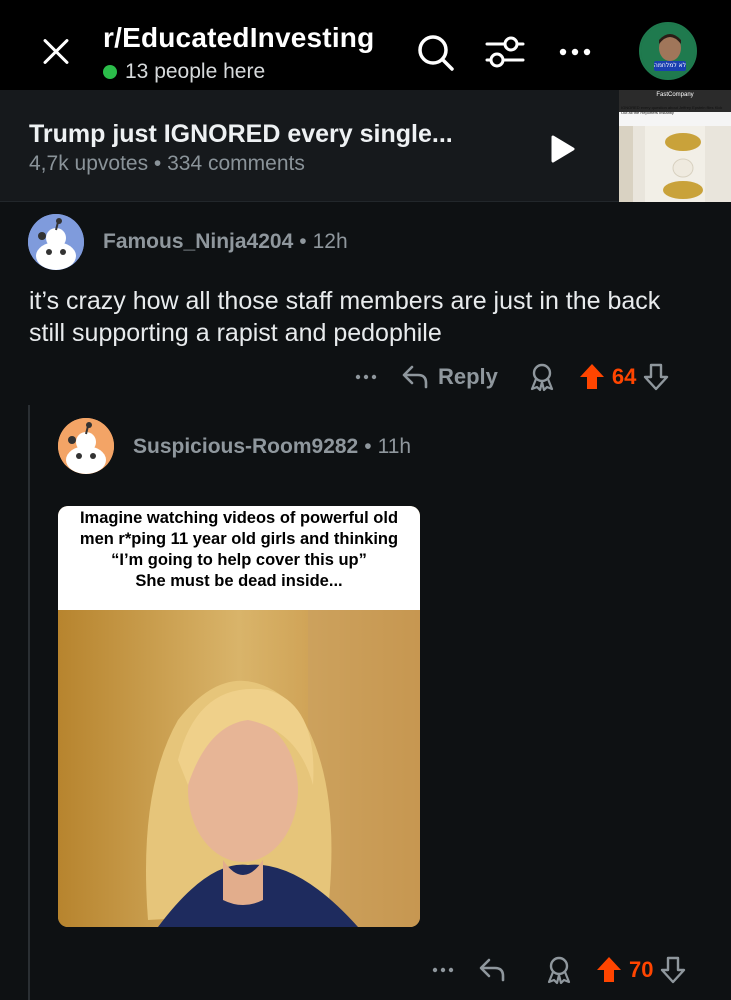  I want to click on author-name: Suspicious-Room9282, so click(245, 446).